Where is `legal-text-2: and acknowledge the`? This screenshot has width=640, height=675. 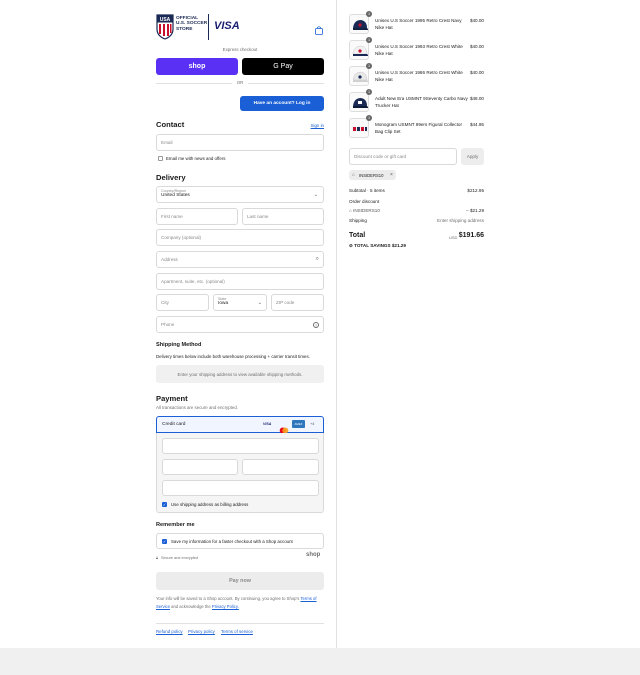
legal-text-2: and acknowledge the is located at coordinates (191, 606).